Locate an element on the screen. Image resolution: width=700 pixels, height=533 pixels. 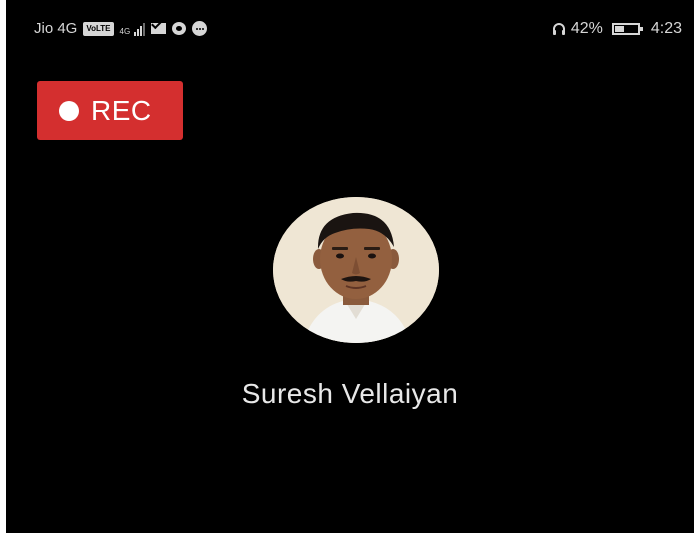
clock: 4:23 is located at coordinates (666, 28).